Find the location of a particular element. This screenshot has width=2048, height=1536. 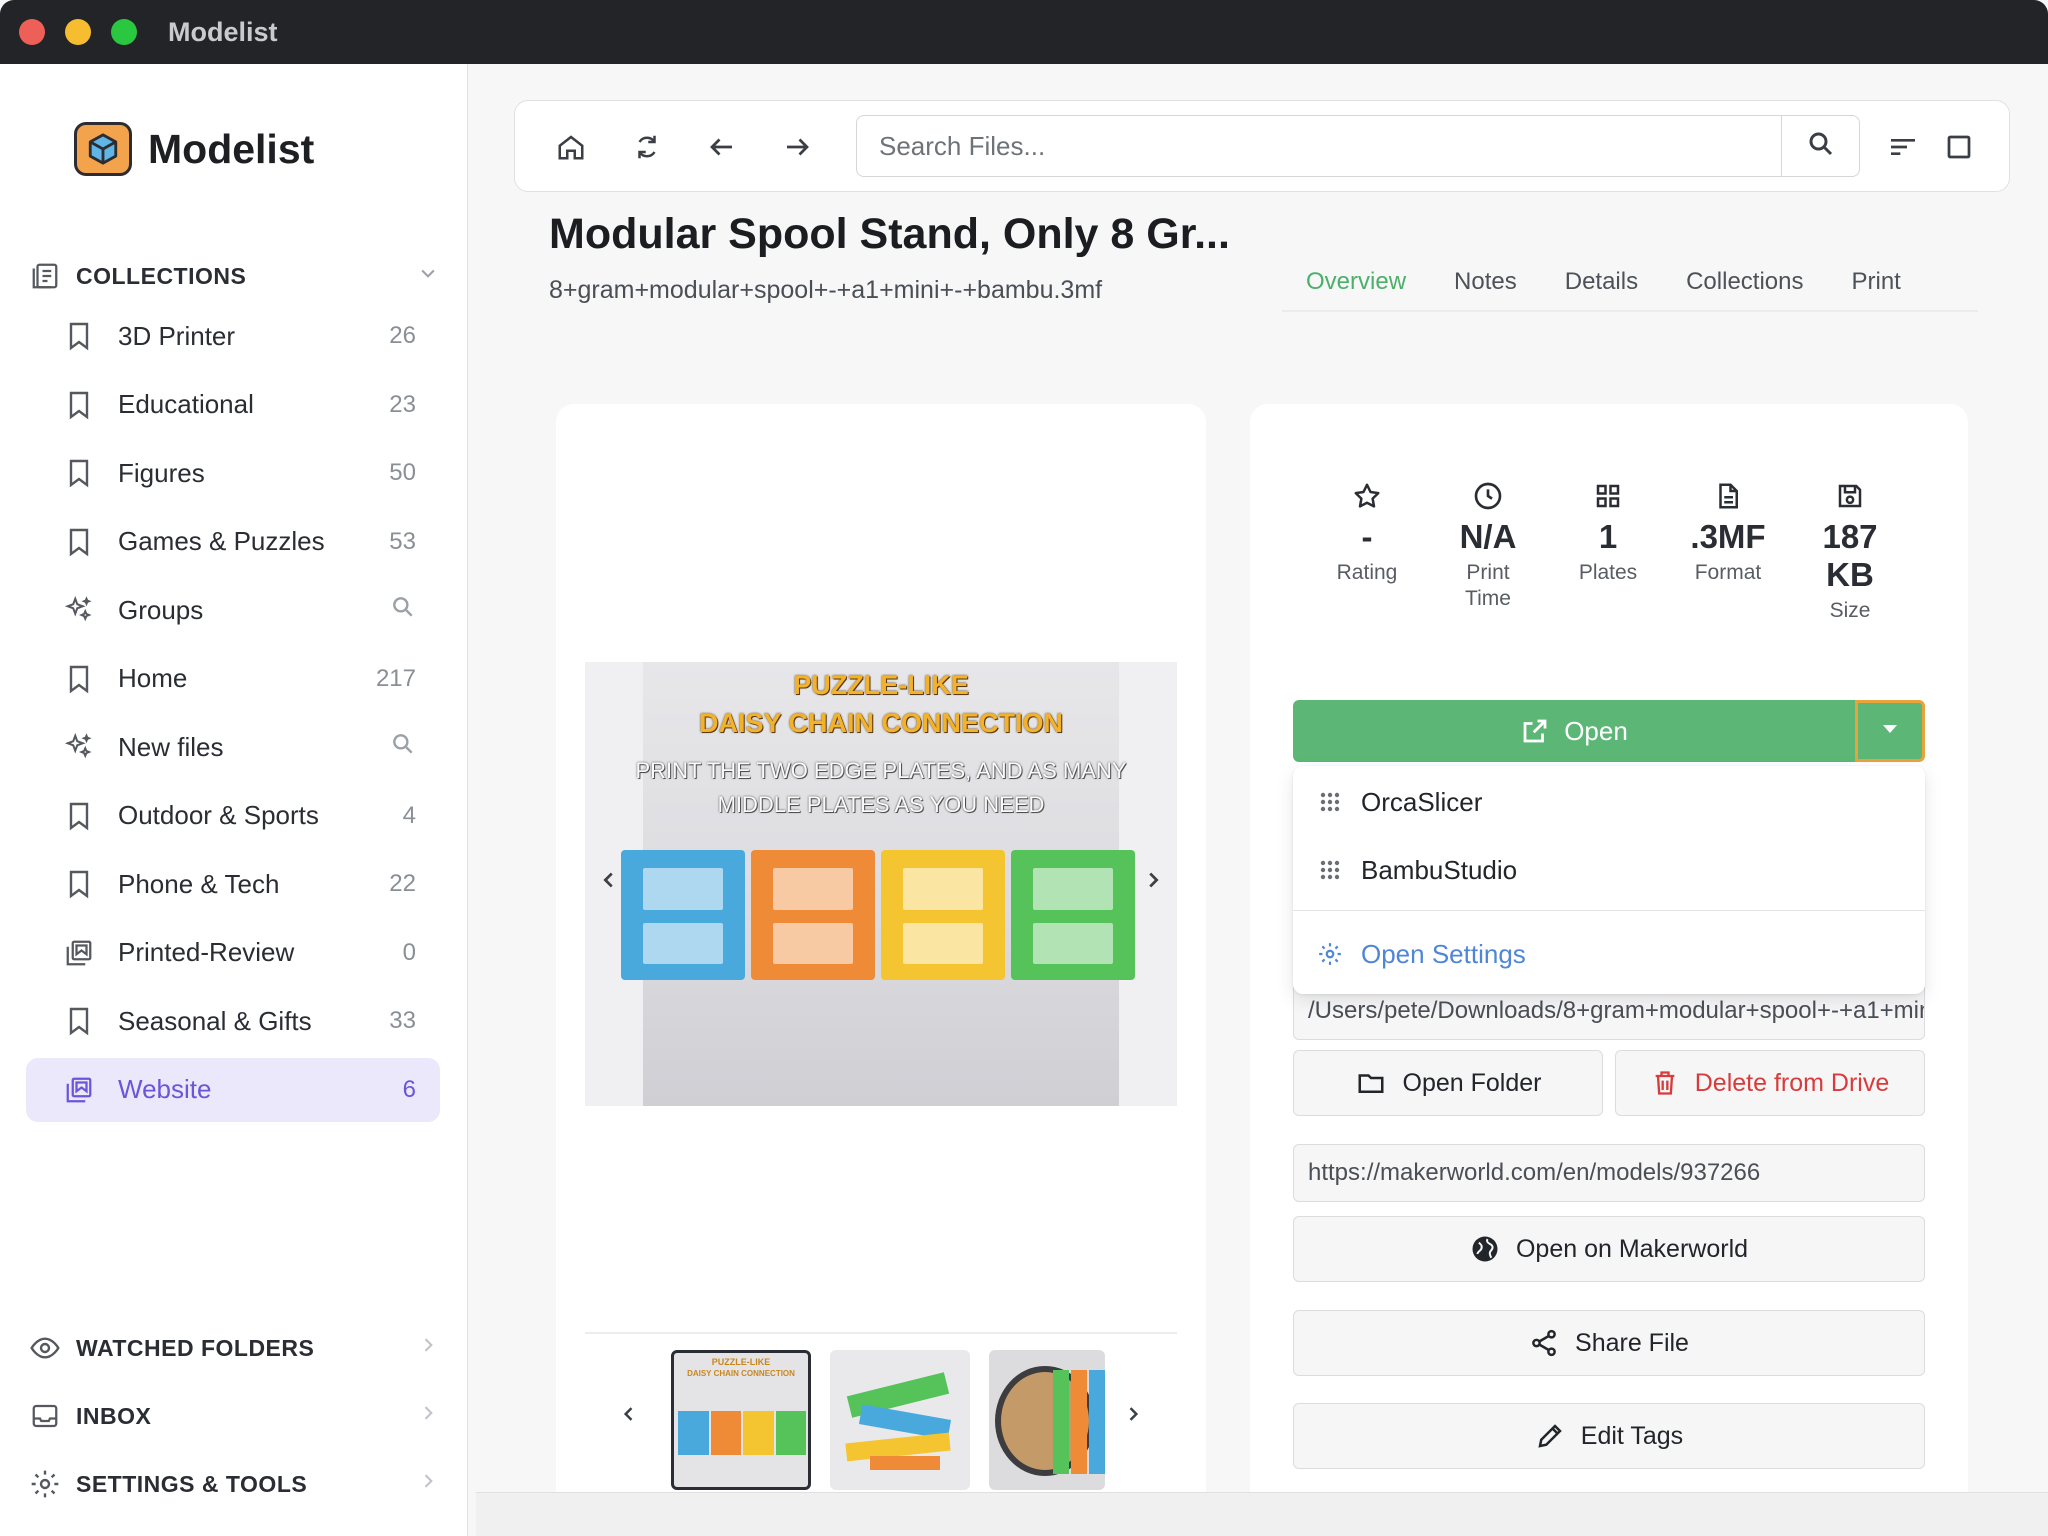

back-button is located at coordinates (722, 147).